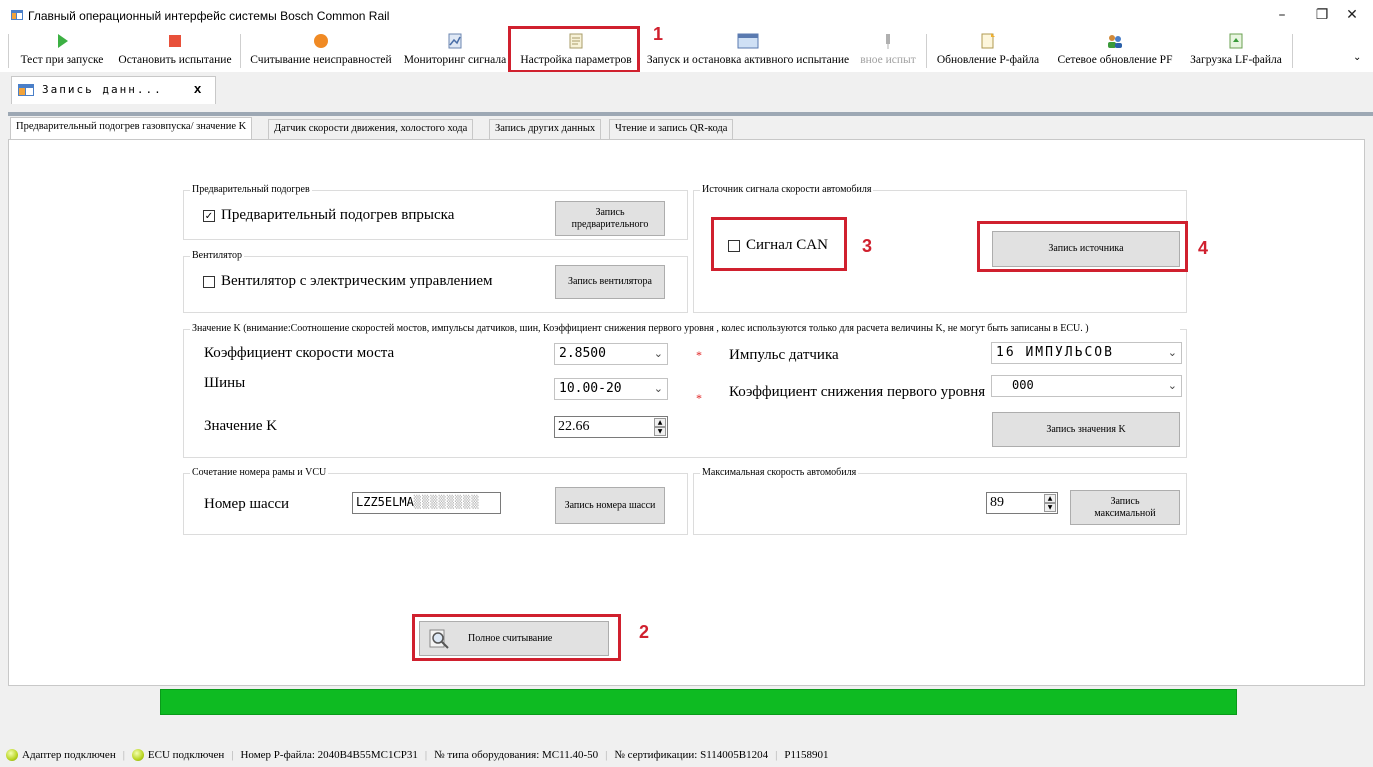  What do you see at coordinates (251, 189) in the screenshot?
I see `preheat-group-title: Предварительный подогрев` at bounding box center [251, 189].